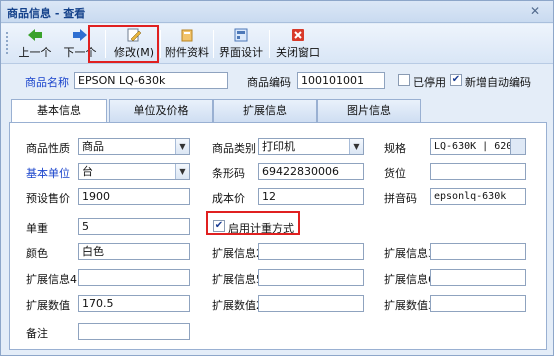  I want to click on tab-extended-info: 扩展信息, so click(265, 110).